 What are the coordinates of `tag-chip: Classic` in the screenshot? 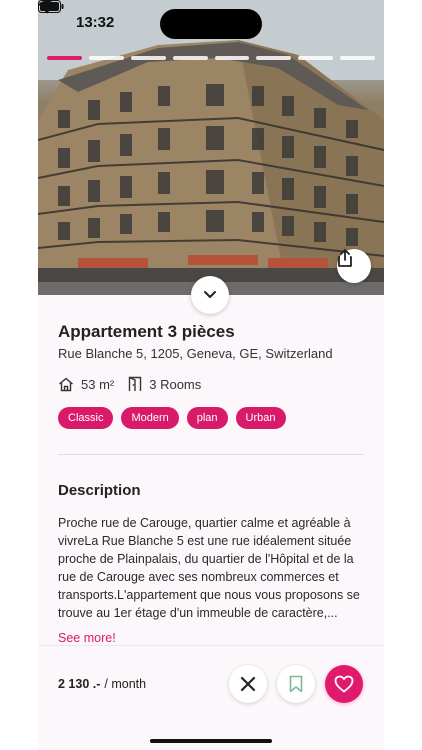 It's located at (86, 418).